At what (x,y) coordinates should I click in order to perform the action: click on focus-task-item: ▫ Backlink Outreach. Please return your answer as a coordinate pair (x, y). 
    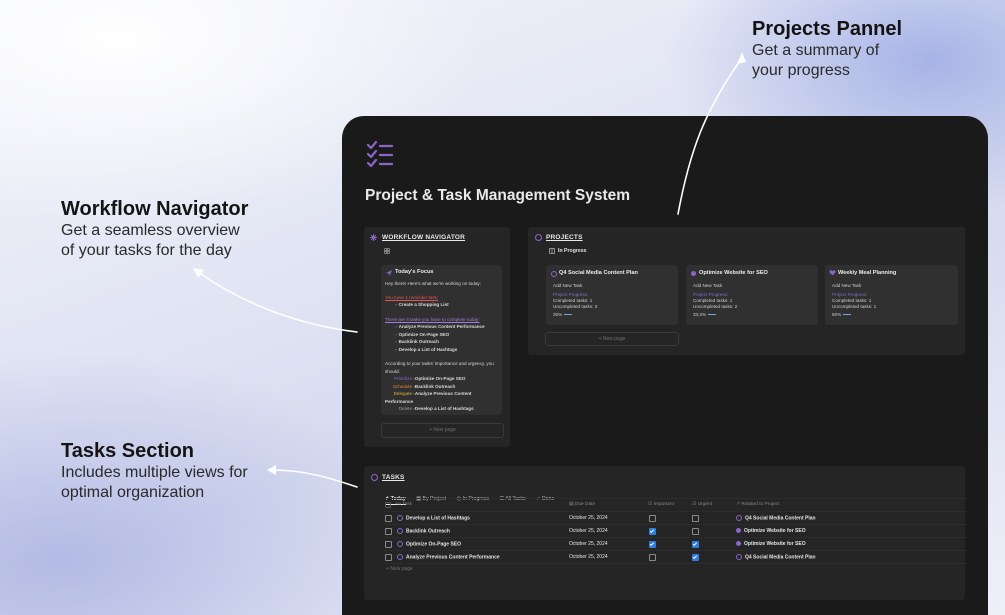
    Looking at the image, I should click on (440, 342).